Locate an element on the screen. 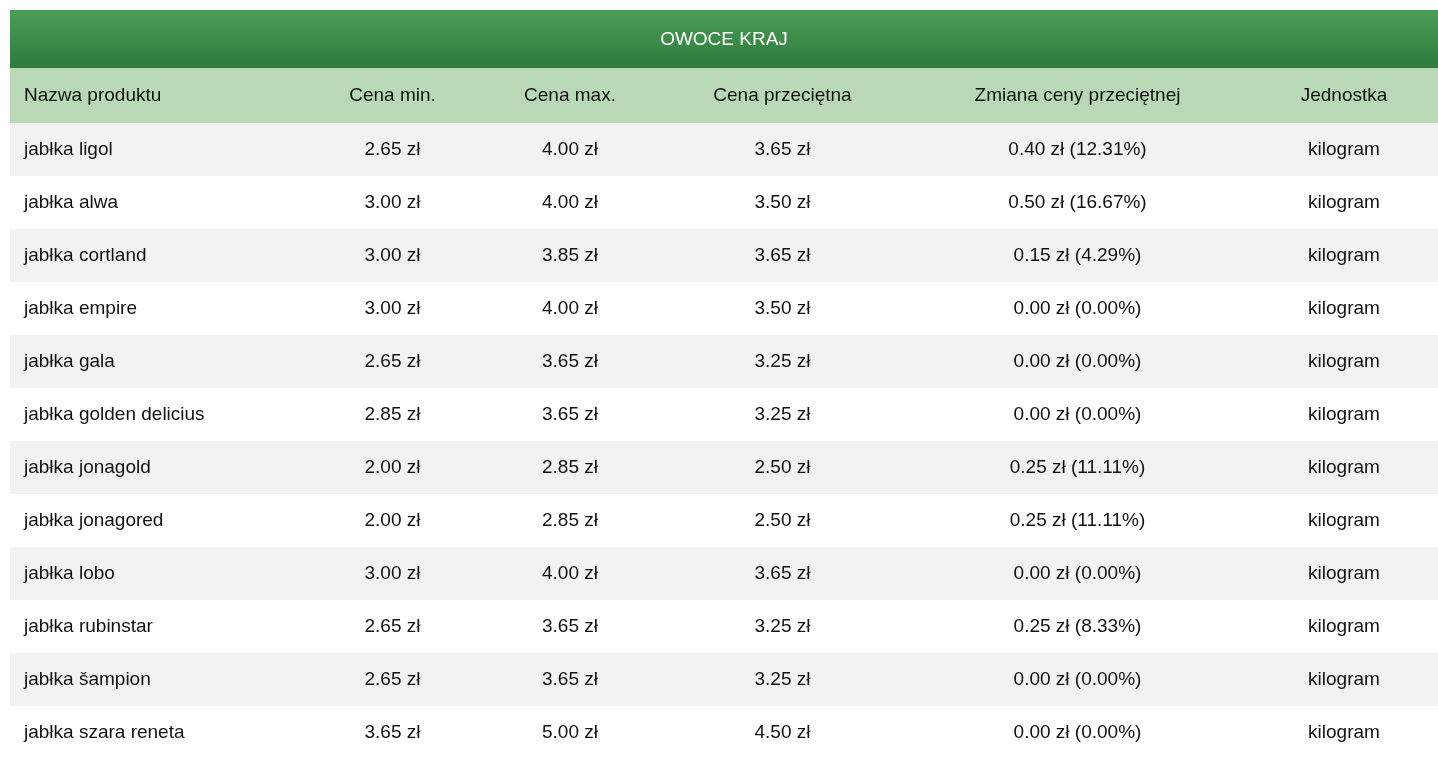  table-cell: jabłka jonagold is located at coordinates (157, 467).